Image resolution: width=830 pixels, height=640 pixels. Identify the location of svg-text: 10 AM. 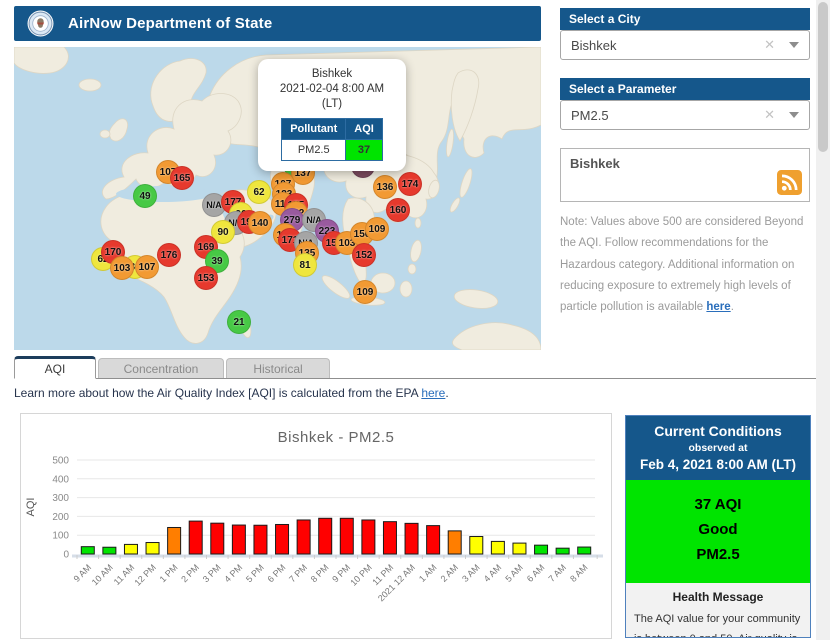
(102, 574).